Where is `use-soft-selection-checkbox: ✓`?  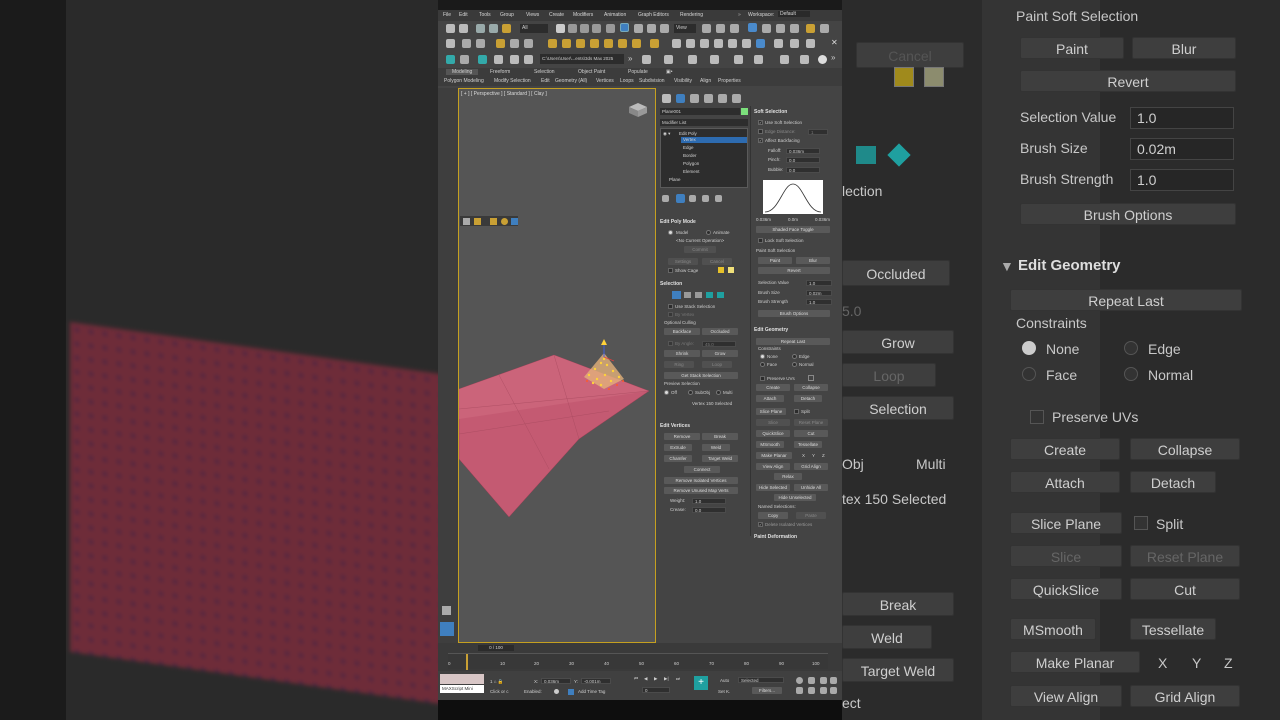 use-soft-selection-checkbox: ✓ is located at coordinates (760, 122).